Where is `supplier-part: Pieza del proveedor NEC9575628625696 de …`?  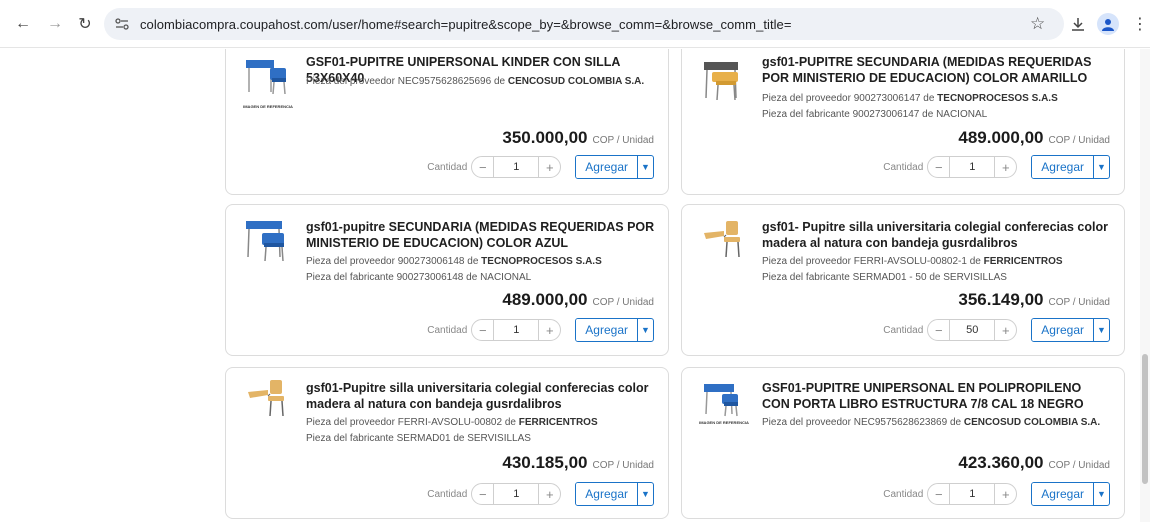
supplier-part: Pieza del proveedor NEC9575628625696 de … is located at coordinates (475, 81).